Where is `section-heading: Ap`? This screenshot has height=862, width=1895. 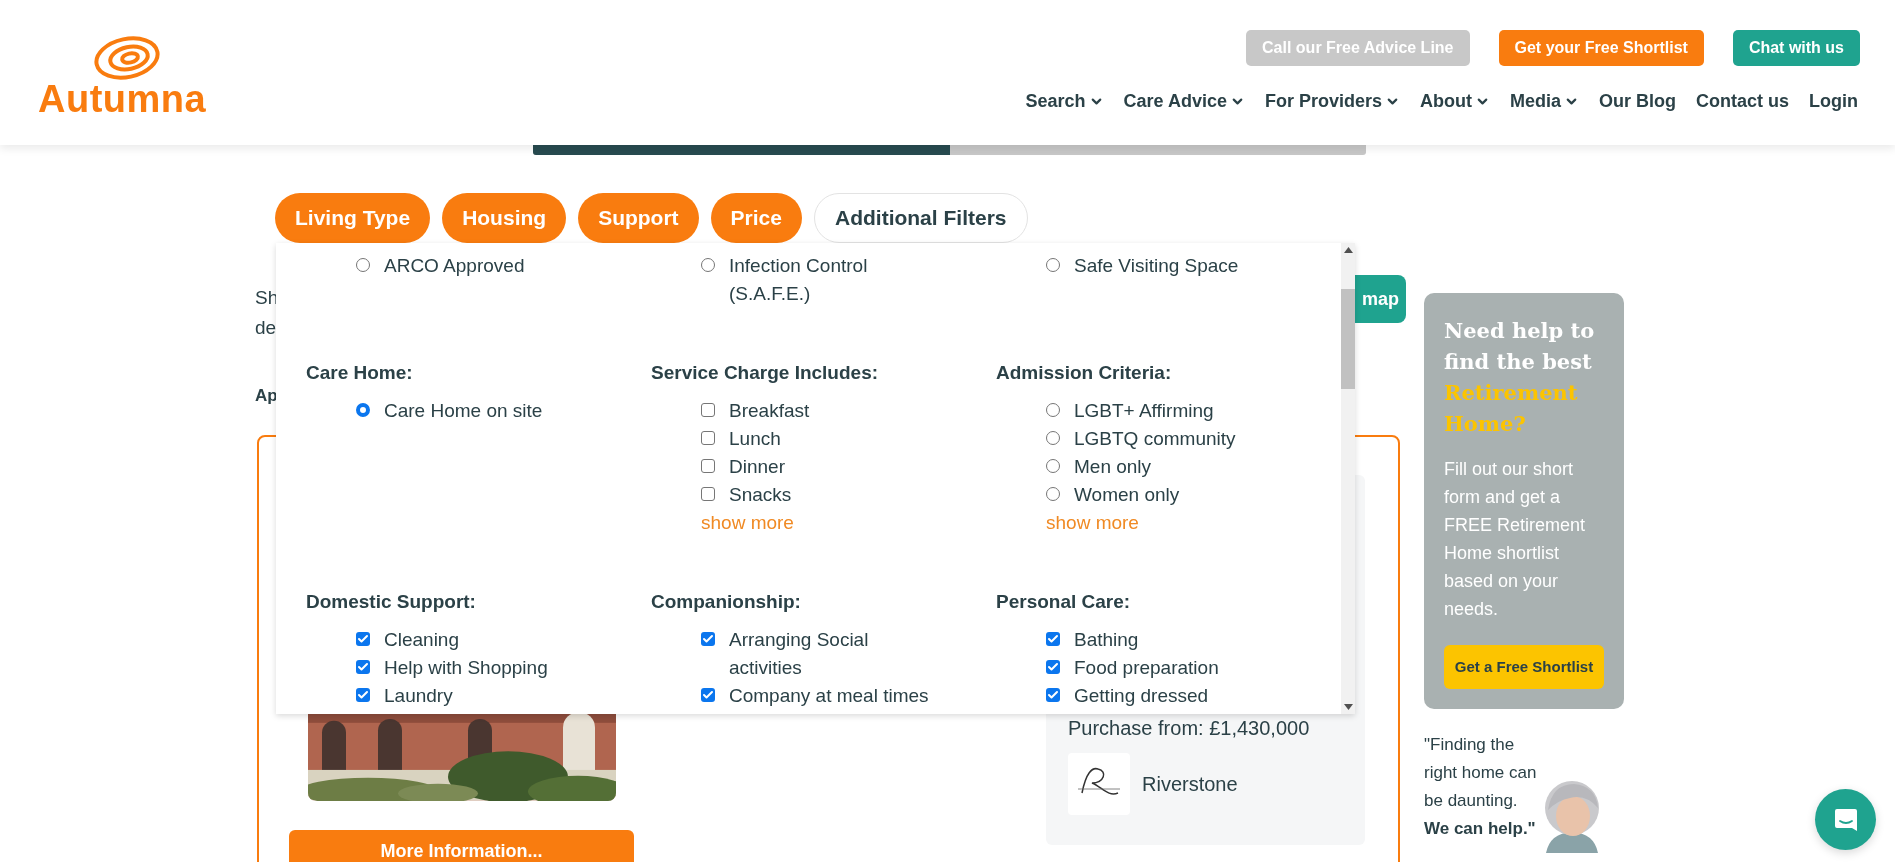 section-heading: Ap is located at coordinates (266, 396).